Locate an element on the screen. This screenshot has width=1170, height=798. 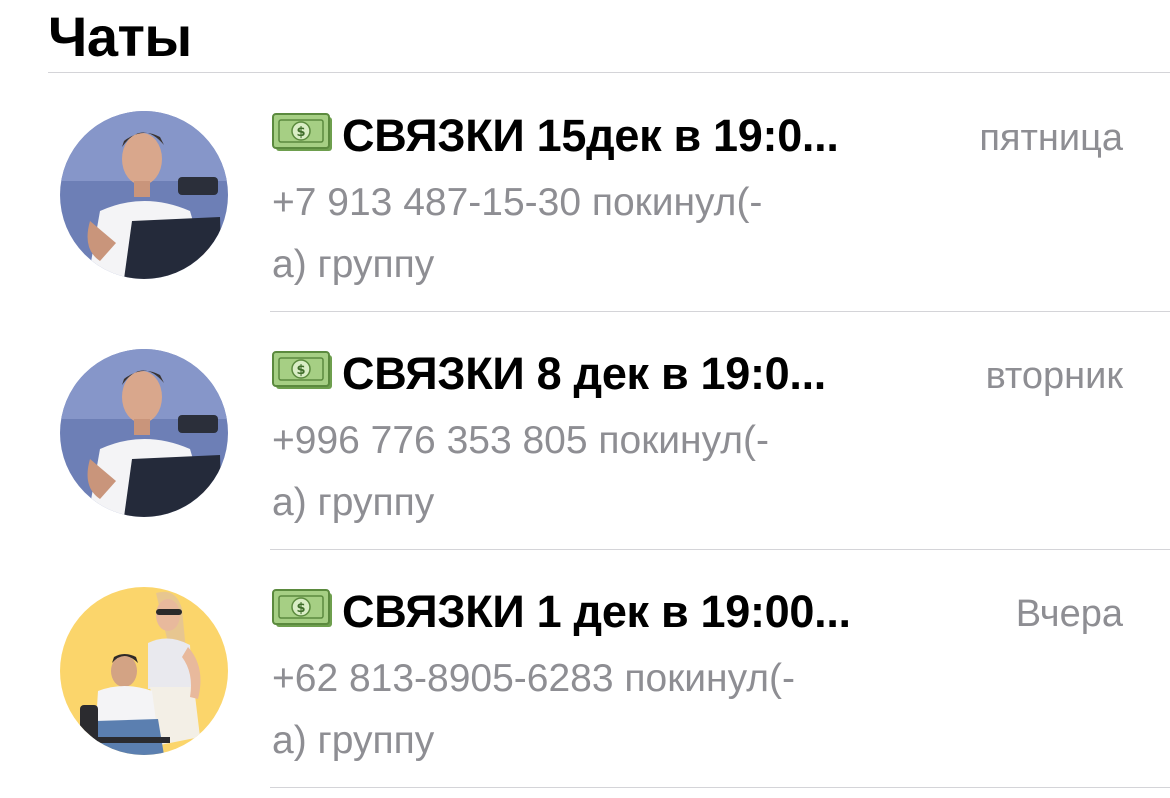
row-divider is located at coordinates (720, 787).